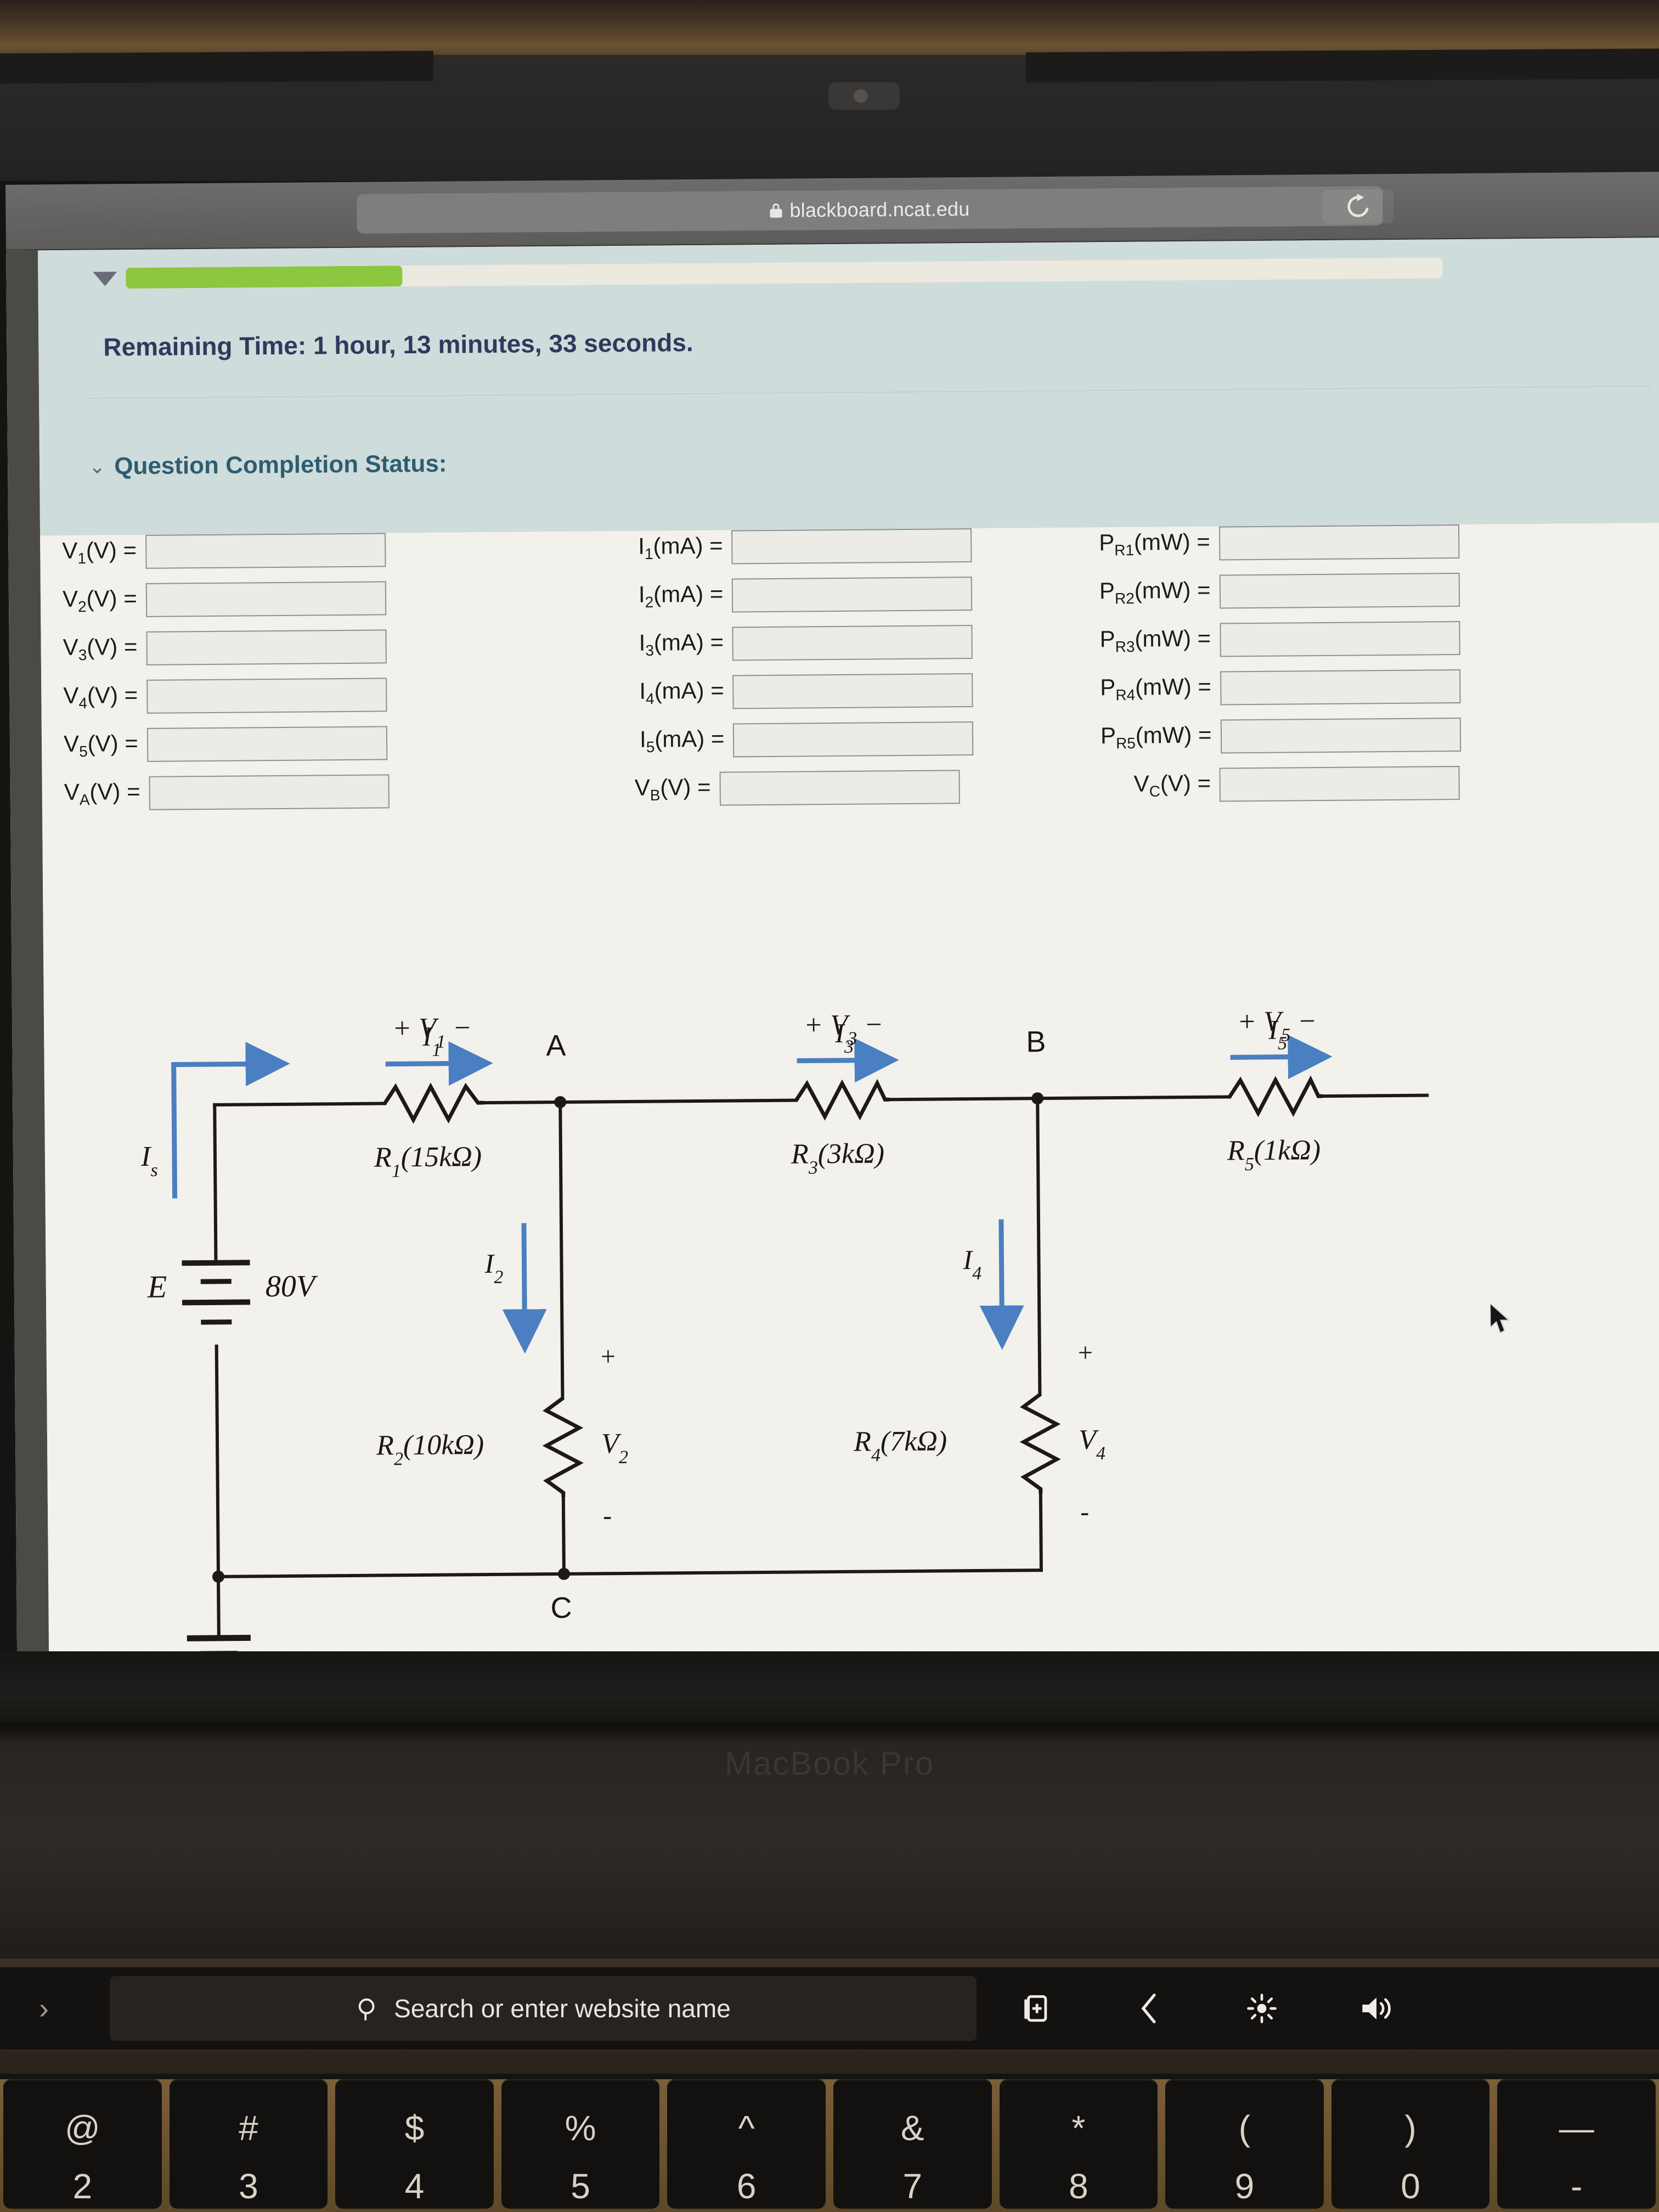 This screenshot has width=1659, height=2212. What do you see at coordinates (543, 2009) in the screenshot?
I see `touchbar-search-field: Search or enter website name` at bounding box center [543, 2009].